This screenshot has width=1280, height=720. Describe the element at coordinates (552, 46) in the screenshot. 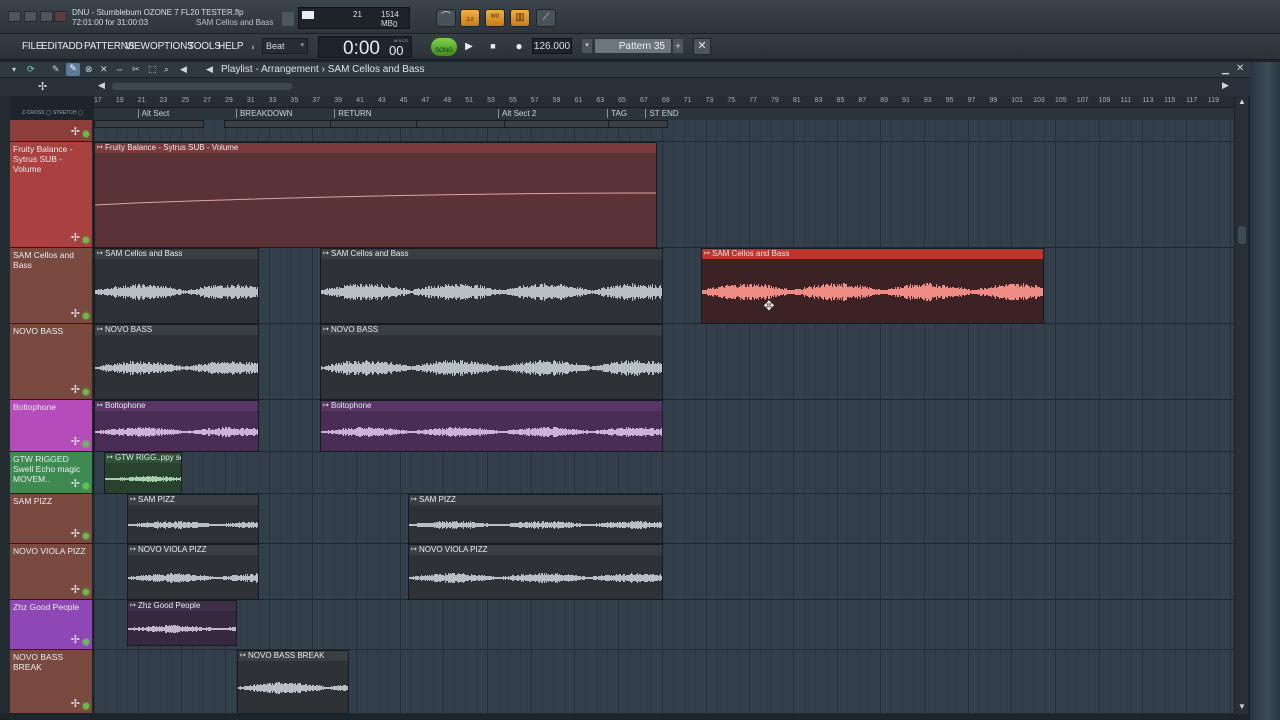

I see `tempo-field: 126.000` at that location.